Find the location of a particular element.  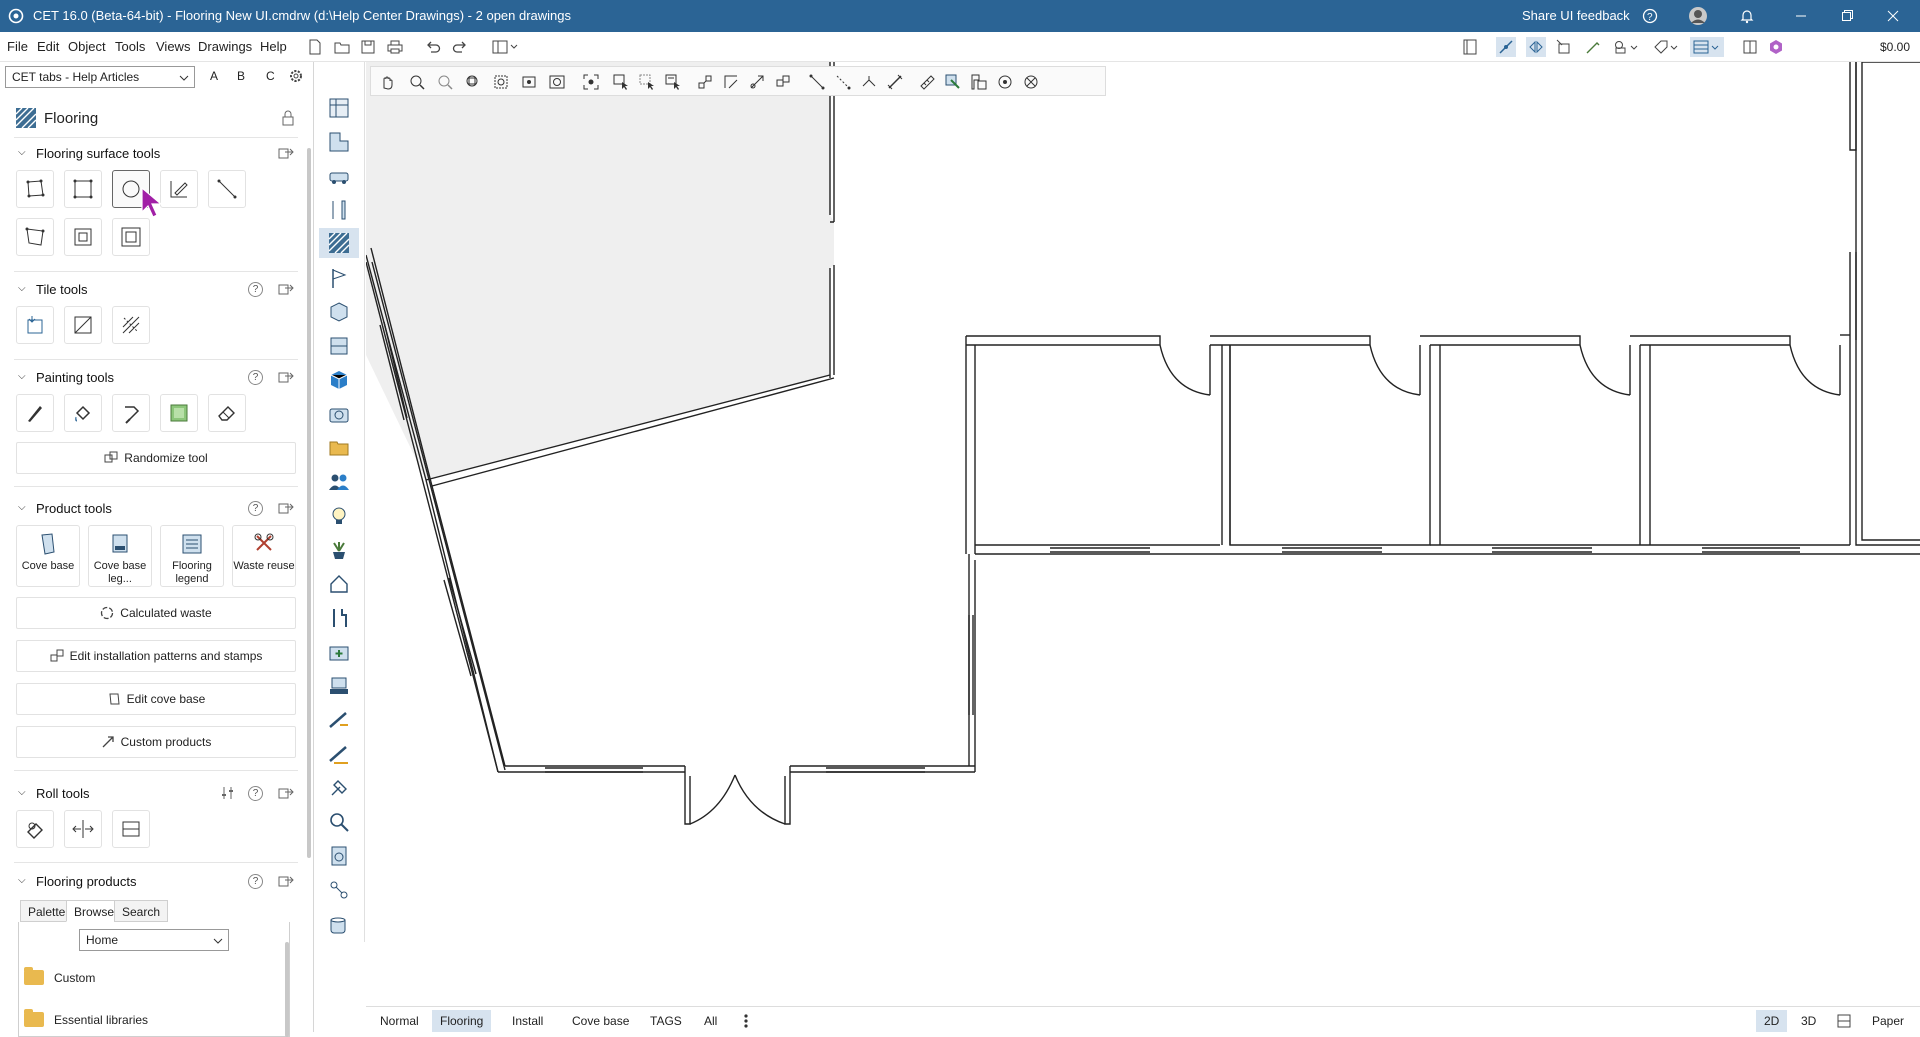

paint-bucket-tool is located at coordinates (83, 413).